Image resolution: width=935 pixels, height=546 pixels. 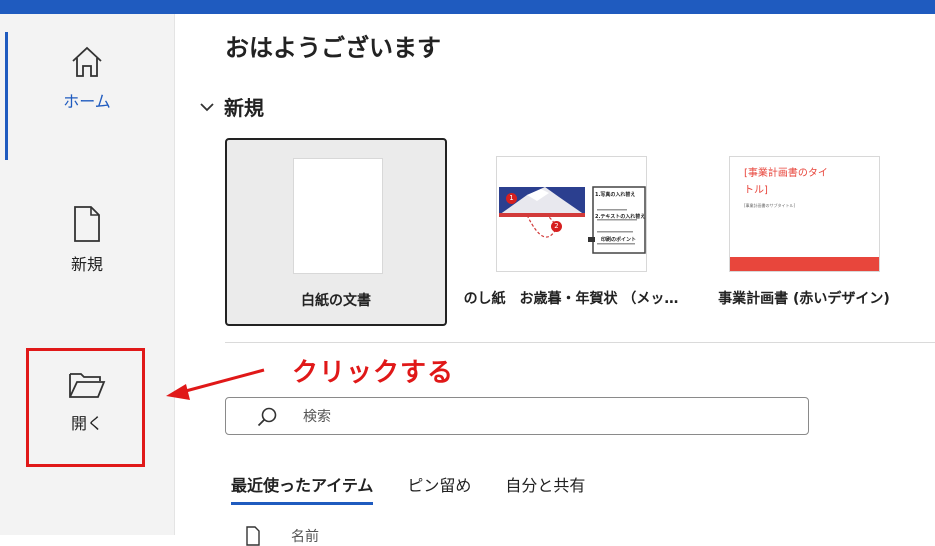 I want to click on nav-open: 開く, so click(x=87, y=401).